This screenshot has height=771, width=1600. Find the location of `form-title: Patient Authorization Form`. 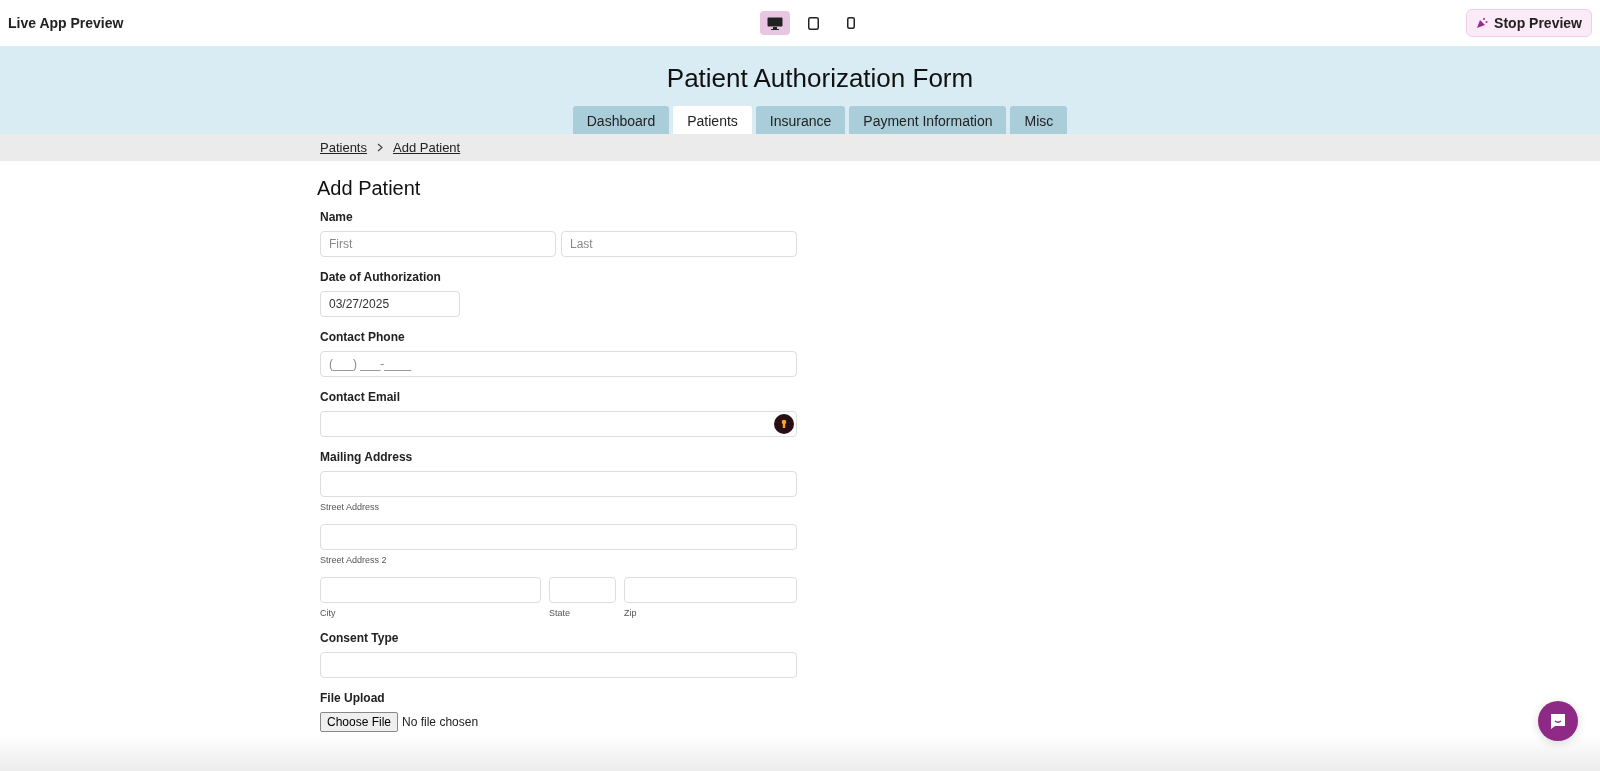

form-title: Patient Authorization Form is located at coordinates (820, 78).